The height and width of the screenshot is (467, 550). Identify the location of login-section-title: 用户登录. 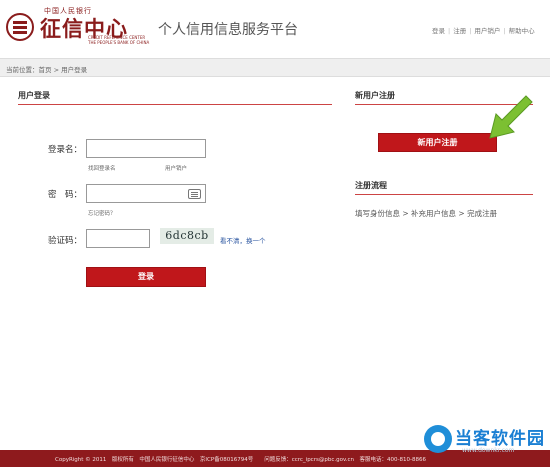
(34, 95).